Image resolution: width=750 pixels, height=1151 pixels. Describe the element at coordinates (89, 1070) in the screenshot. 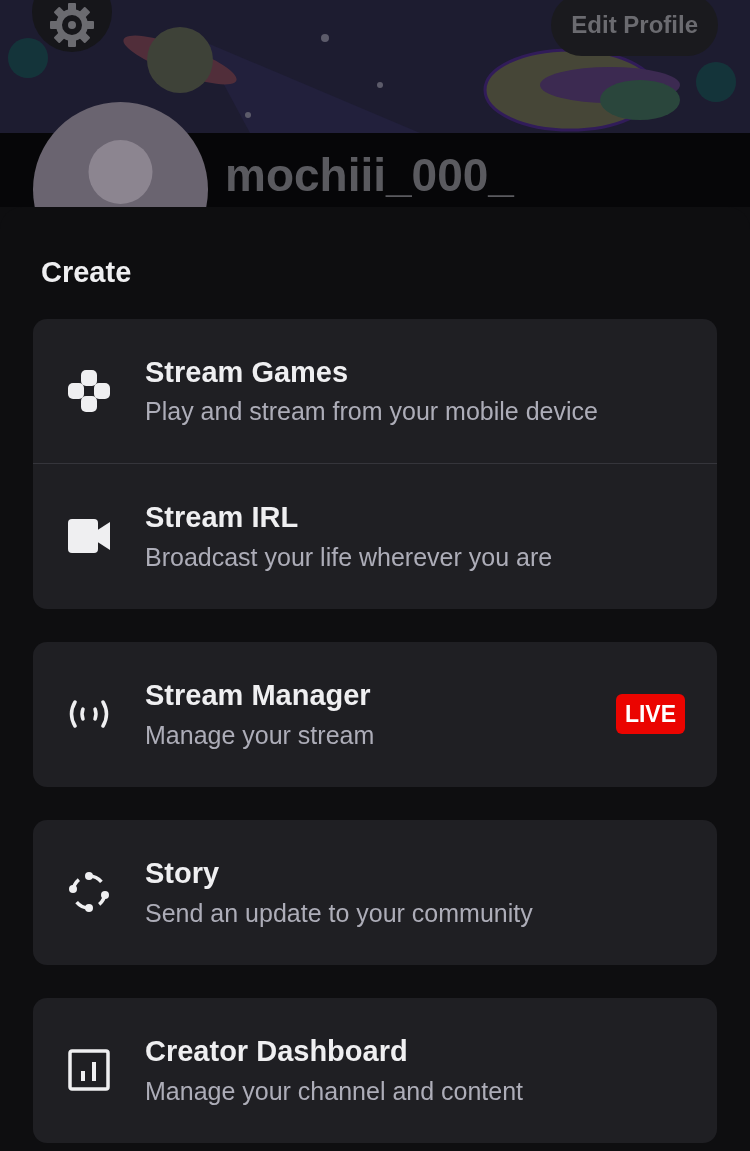

I see `bar-chart-icon` at that location.